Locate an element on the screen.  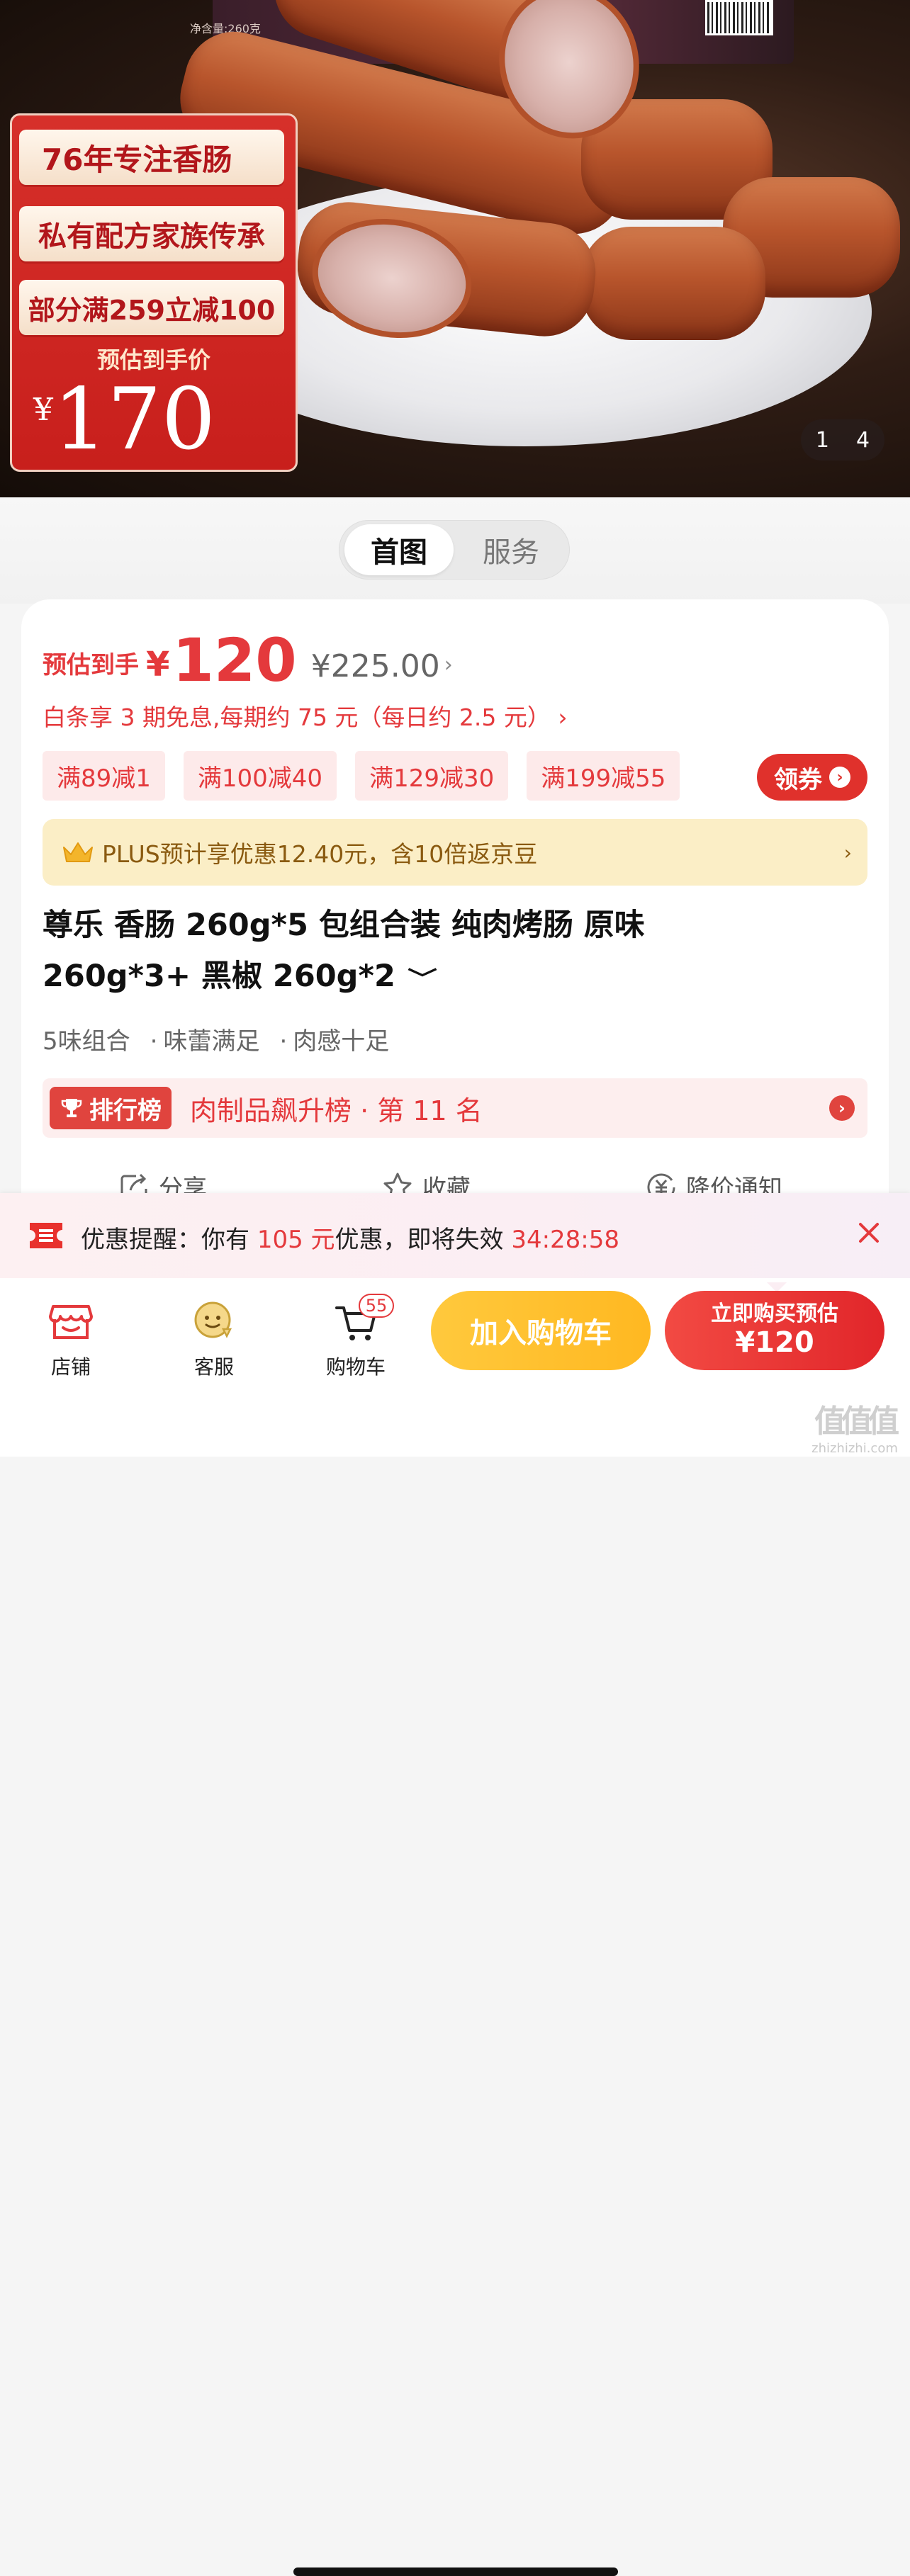
buy-now-button: 立即购买预估 ¥120 is located at coordinates (774, 1330).